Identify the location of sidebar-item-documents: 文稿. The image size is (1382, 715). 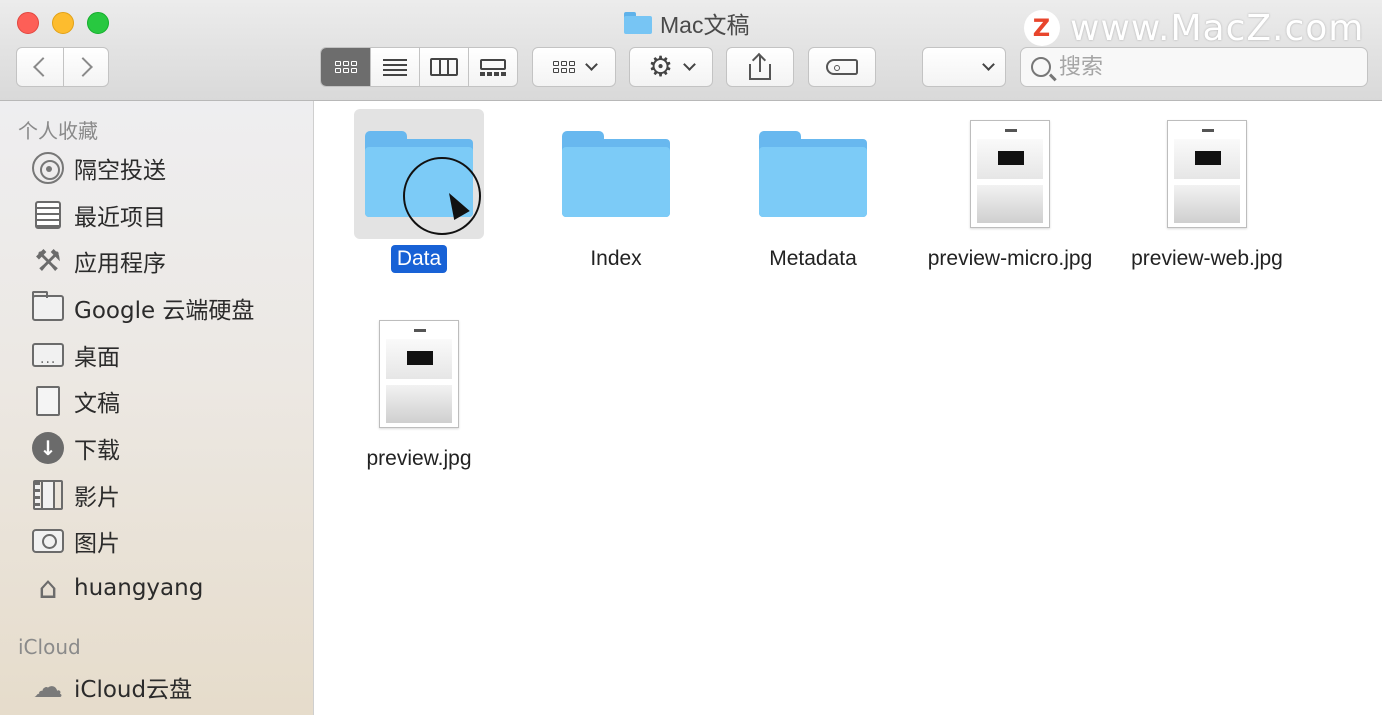
(165, 401).